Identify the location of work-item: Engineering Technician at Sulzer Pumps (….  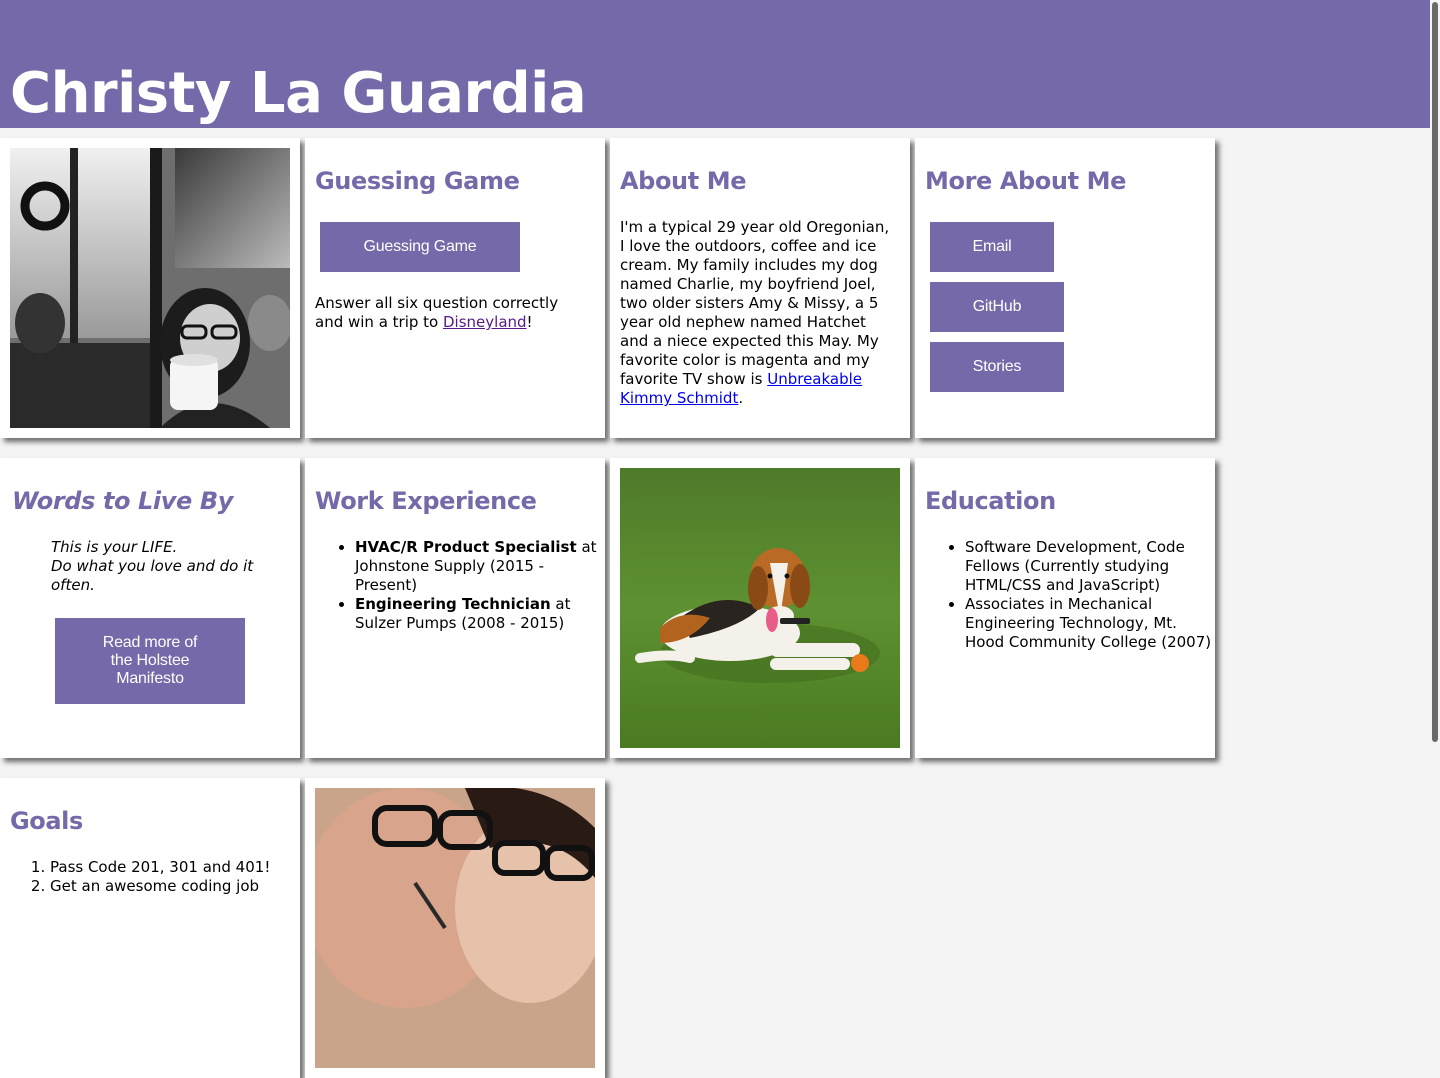
(480, 614).